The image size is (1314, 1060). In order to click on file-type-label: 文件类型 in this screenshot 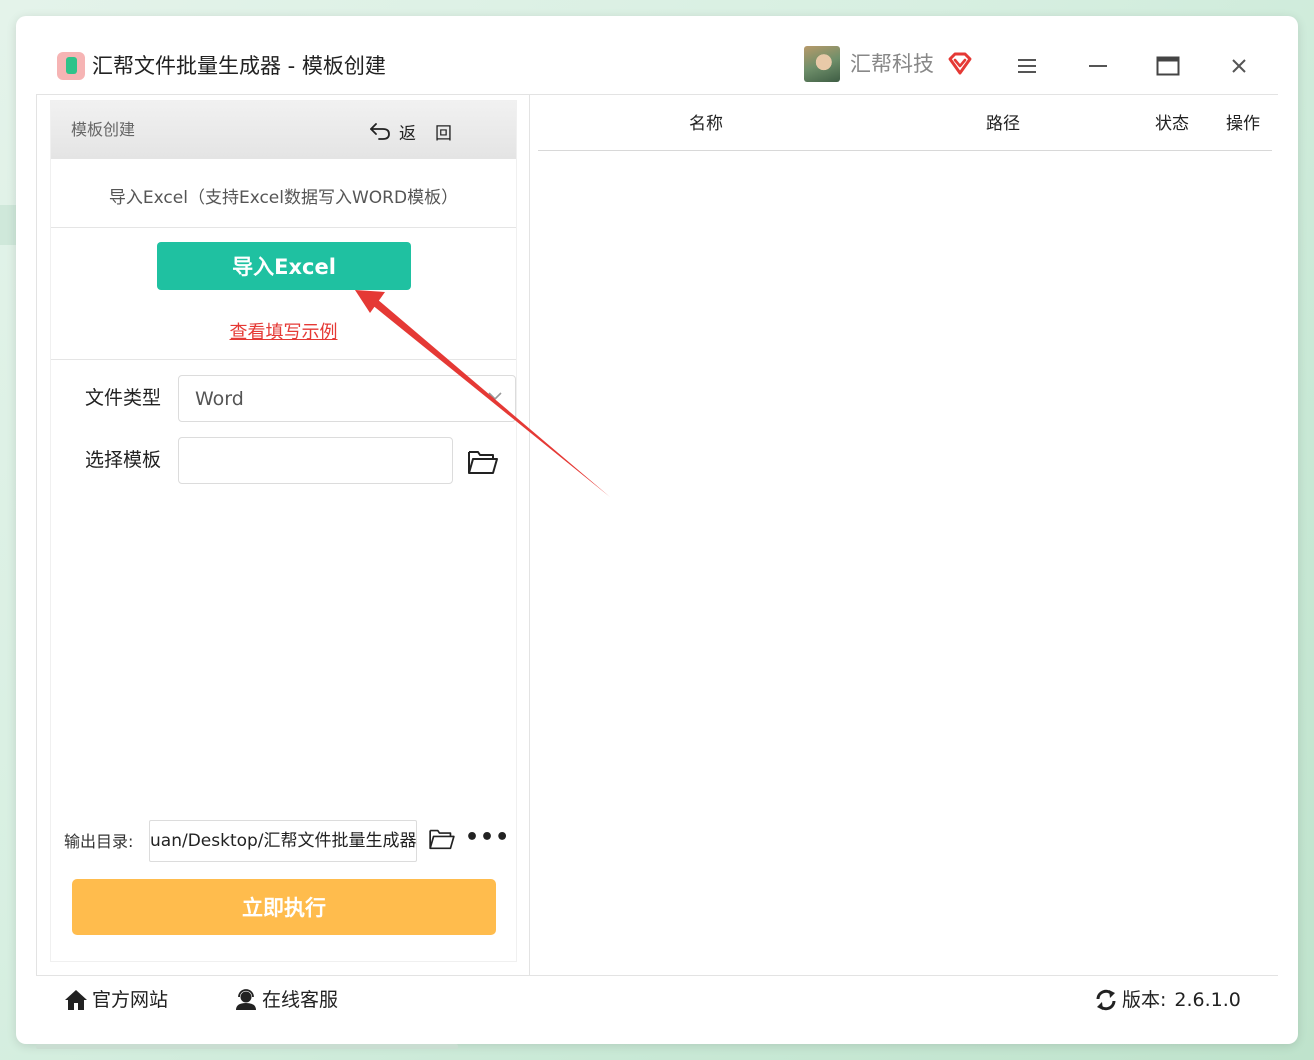, I will do `click(123, 398)`.